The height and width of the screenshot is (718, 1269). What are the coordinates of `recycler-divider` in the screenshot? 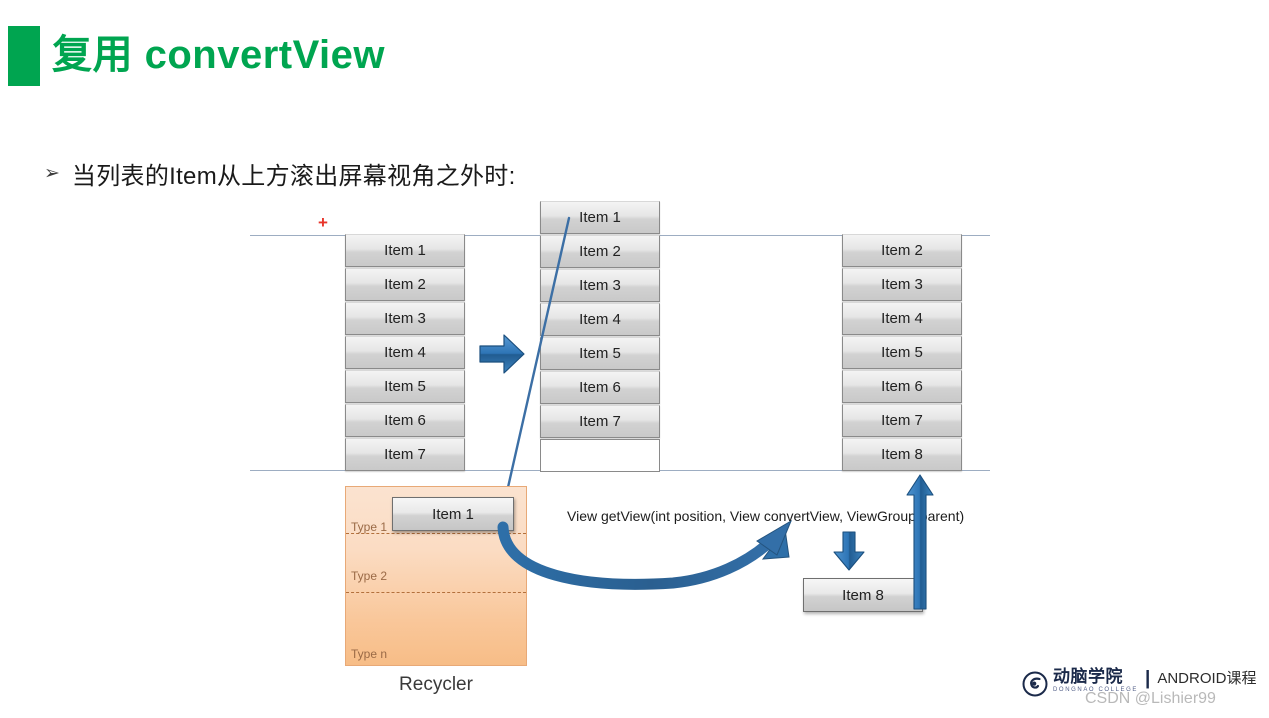 It's located at (436, 592).